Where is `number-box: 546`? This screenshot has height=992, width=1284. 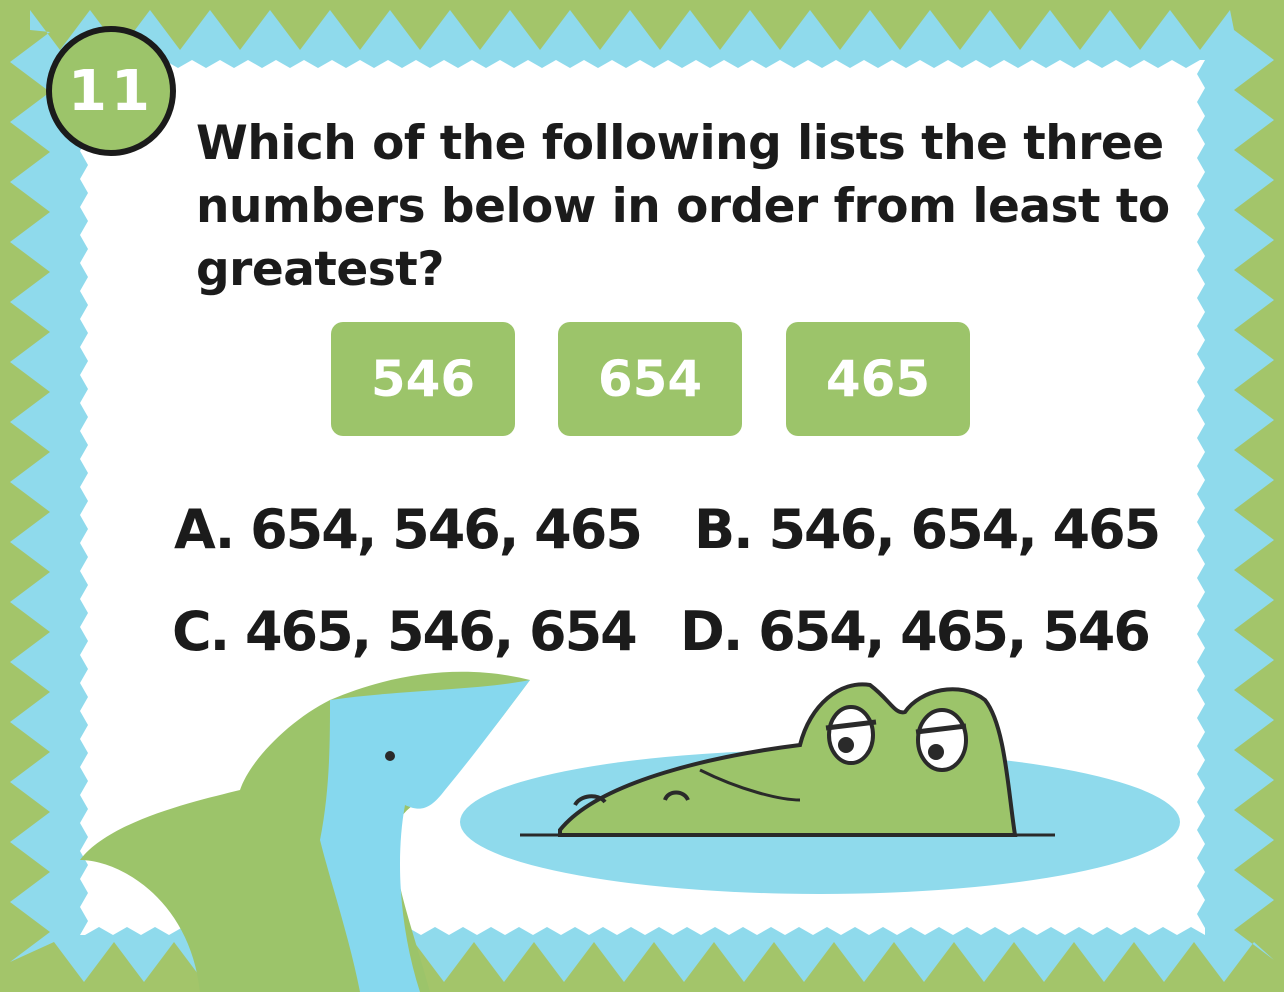
number-box: 546 is located at coordinates (423, 379).